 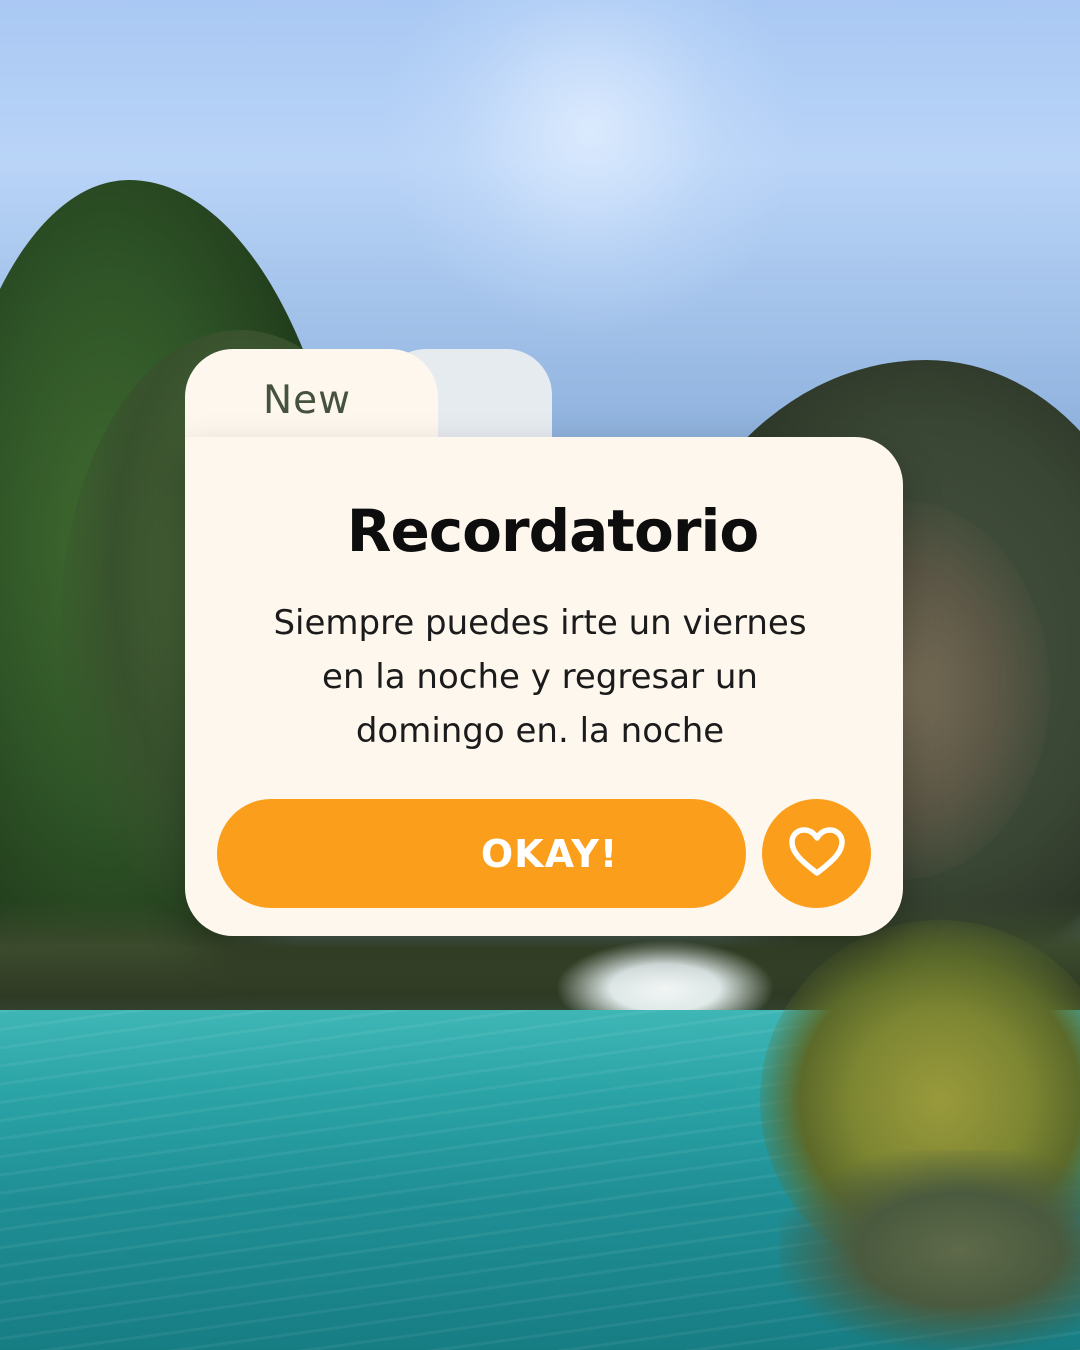 What do you see at coordinates (540, 731) in the screenshot?
I see `message-line: domingo en. la noche` at bounding box center [540, 731].